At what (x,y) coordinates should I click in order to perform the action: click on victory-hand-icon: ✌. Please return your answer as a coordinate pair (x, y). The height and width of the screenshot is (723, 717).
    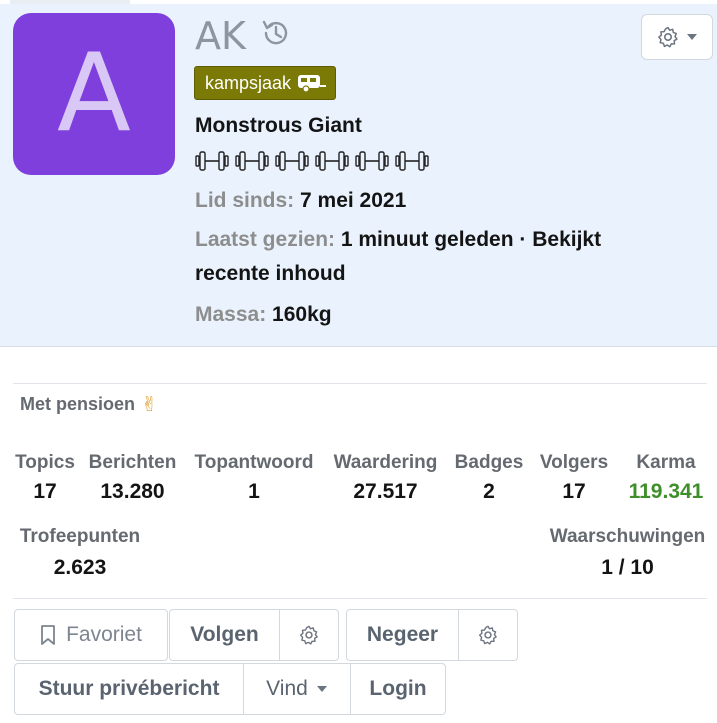
    Looking at the image, I should click on (149, 405).